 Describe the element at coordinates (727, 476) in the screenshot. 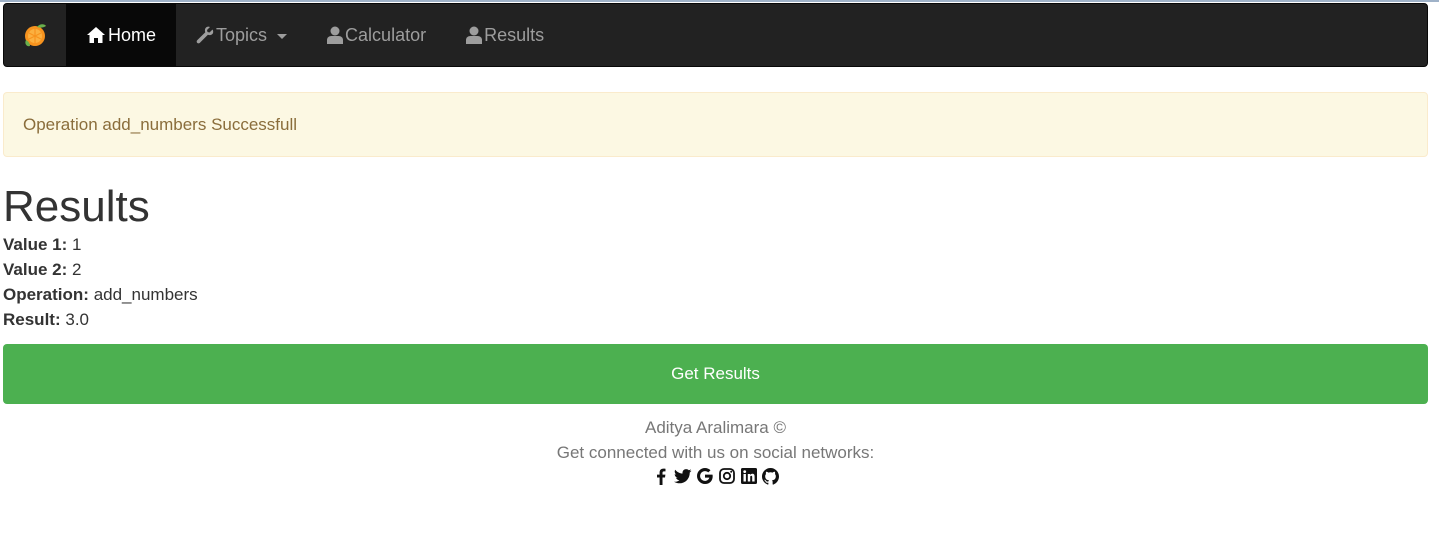

I see `instagram-icon` at that location.